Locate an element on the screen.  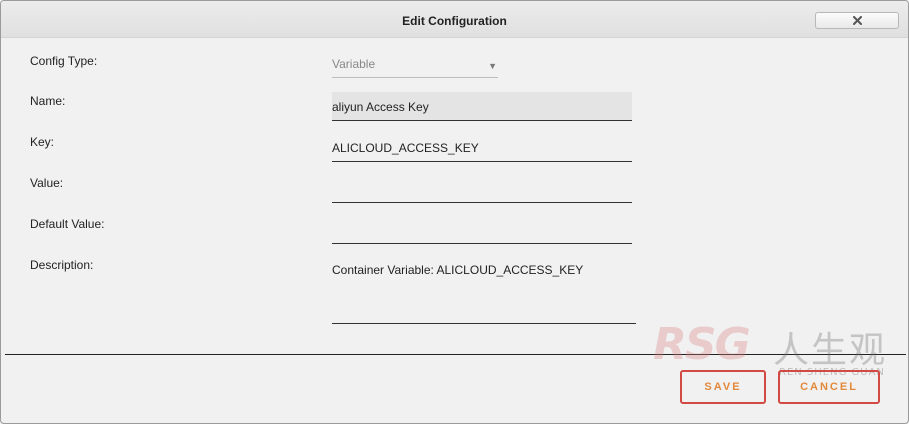
name-label: Name: is located at coordinates (48, 101).